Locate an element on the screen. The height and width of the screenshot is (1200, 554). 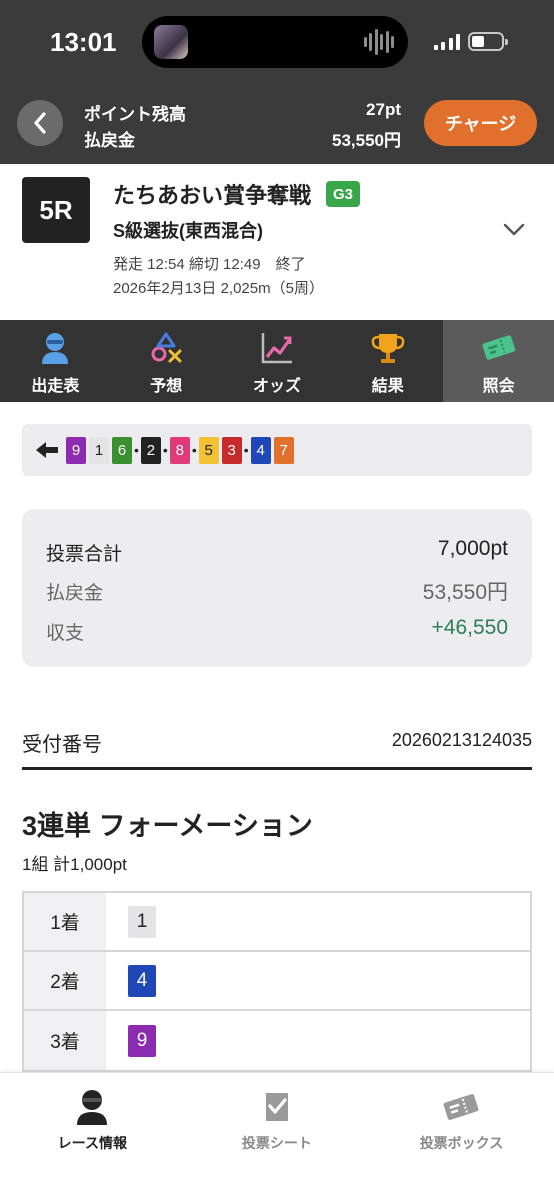
tab-label: 照会 is located at coordinates (498, 386).